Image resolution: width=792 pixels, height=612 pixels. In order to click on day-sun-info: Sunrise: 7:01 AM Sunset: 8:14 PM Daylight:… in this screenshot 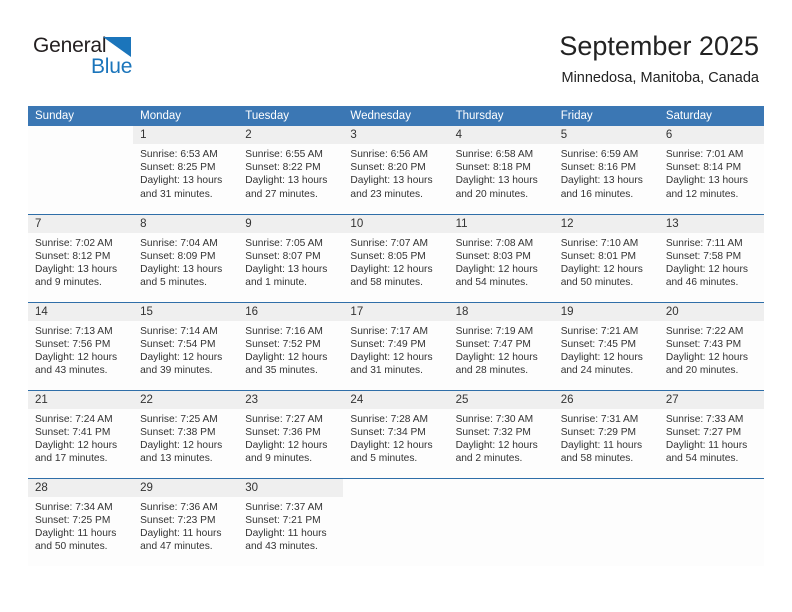, I will do `click(711, 172)`.